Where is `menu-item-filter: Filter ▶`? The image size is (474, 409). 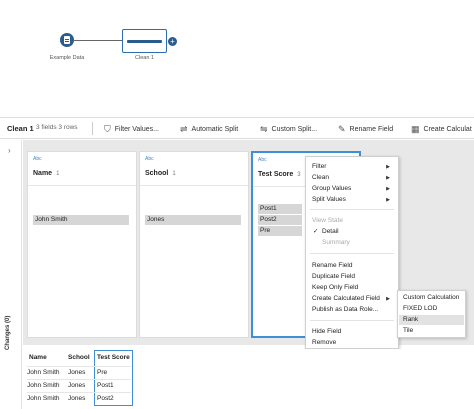
menu-item-filter: Filter ▶ is located at coordinates (353, 167).